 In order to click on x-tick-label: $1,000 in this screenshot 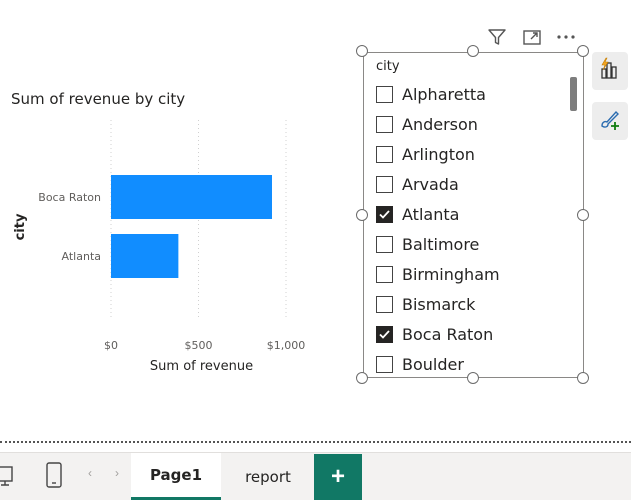, I will do `click(286, 345)`.